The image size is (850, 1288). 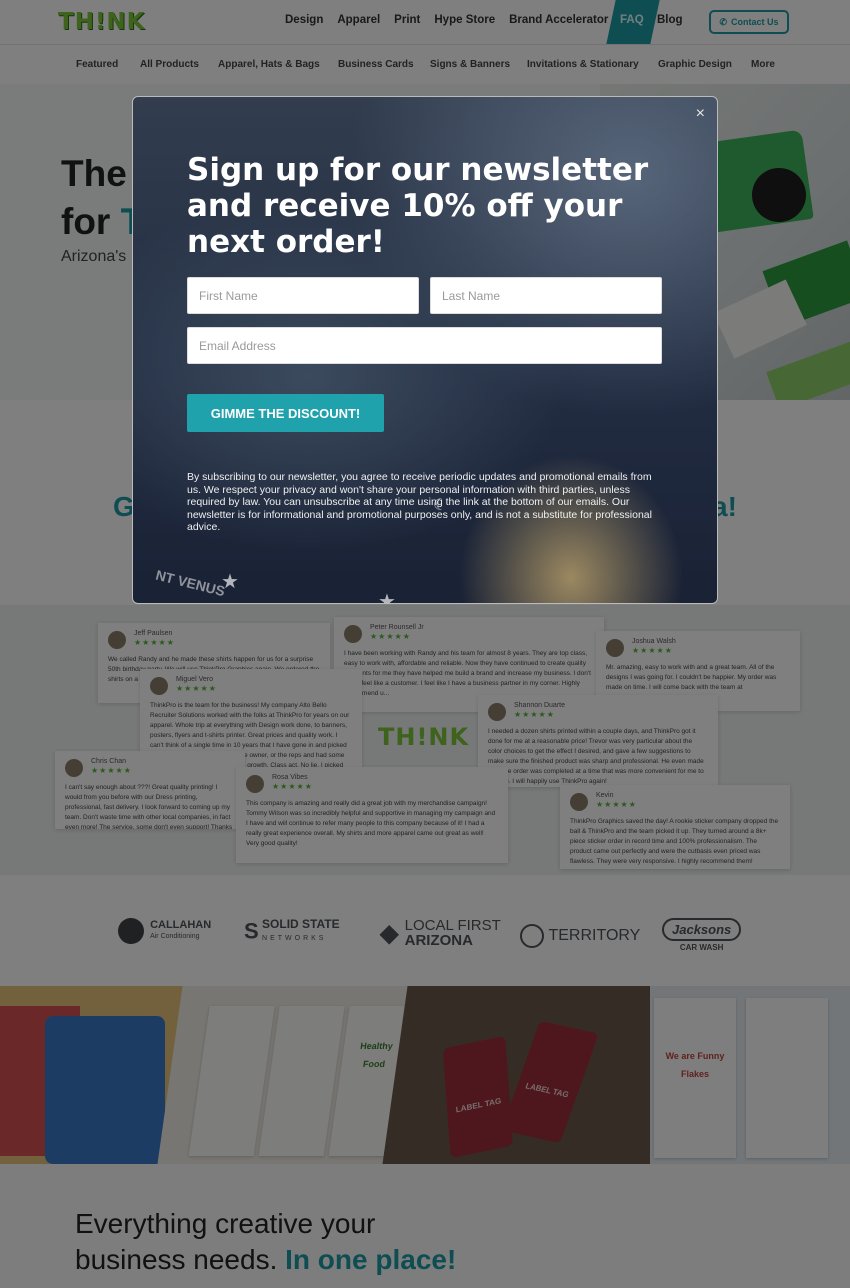 What do you see at coordinates (546, 295) in the screenshot?
I see `last-name-field` at bounding box center [546, 295].